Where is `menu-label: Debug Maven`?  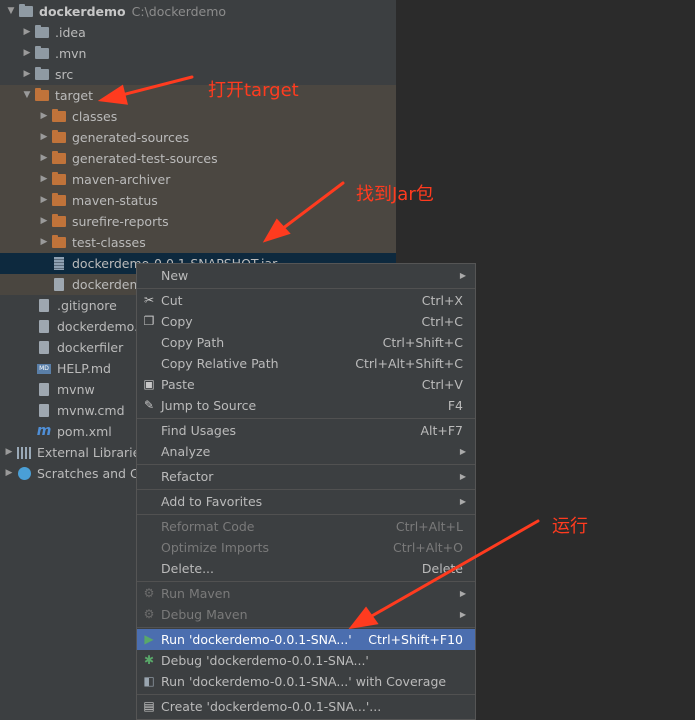
menu-label: Debug Maven is located at coordinates (204, 614).